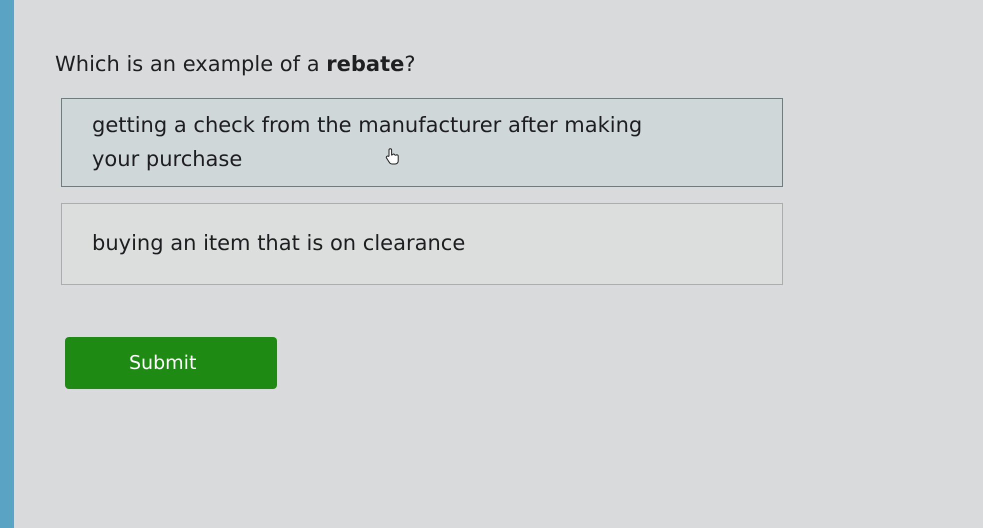 This screenshot has width=983, height=528. What do you see at coordinates (171, 363) in the screenshot?
I see `submit-button: Submit` at bounding box center [171, 363].